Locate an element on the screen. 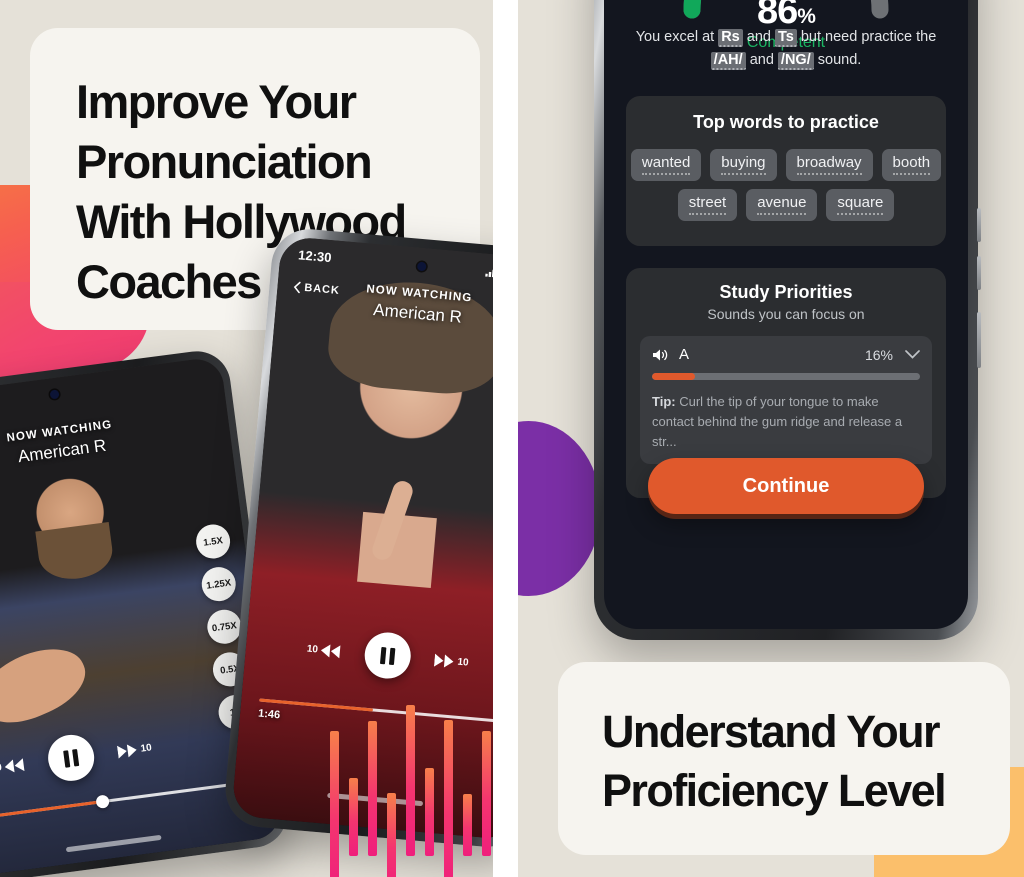  summary-strength-2: Ts is located at coordinates (785, 38).